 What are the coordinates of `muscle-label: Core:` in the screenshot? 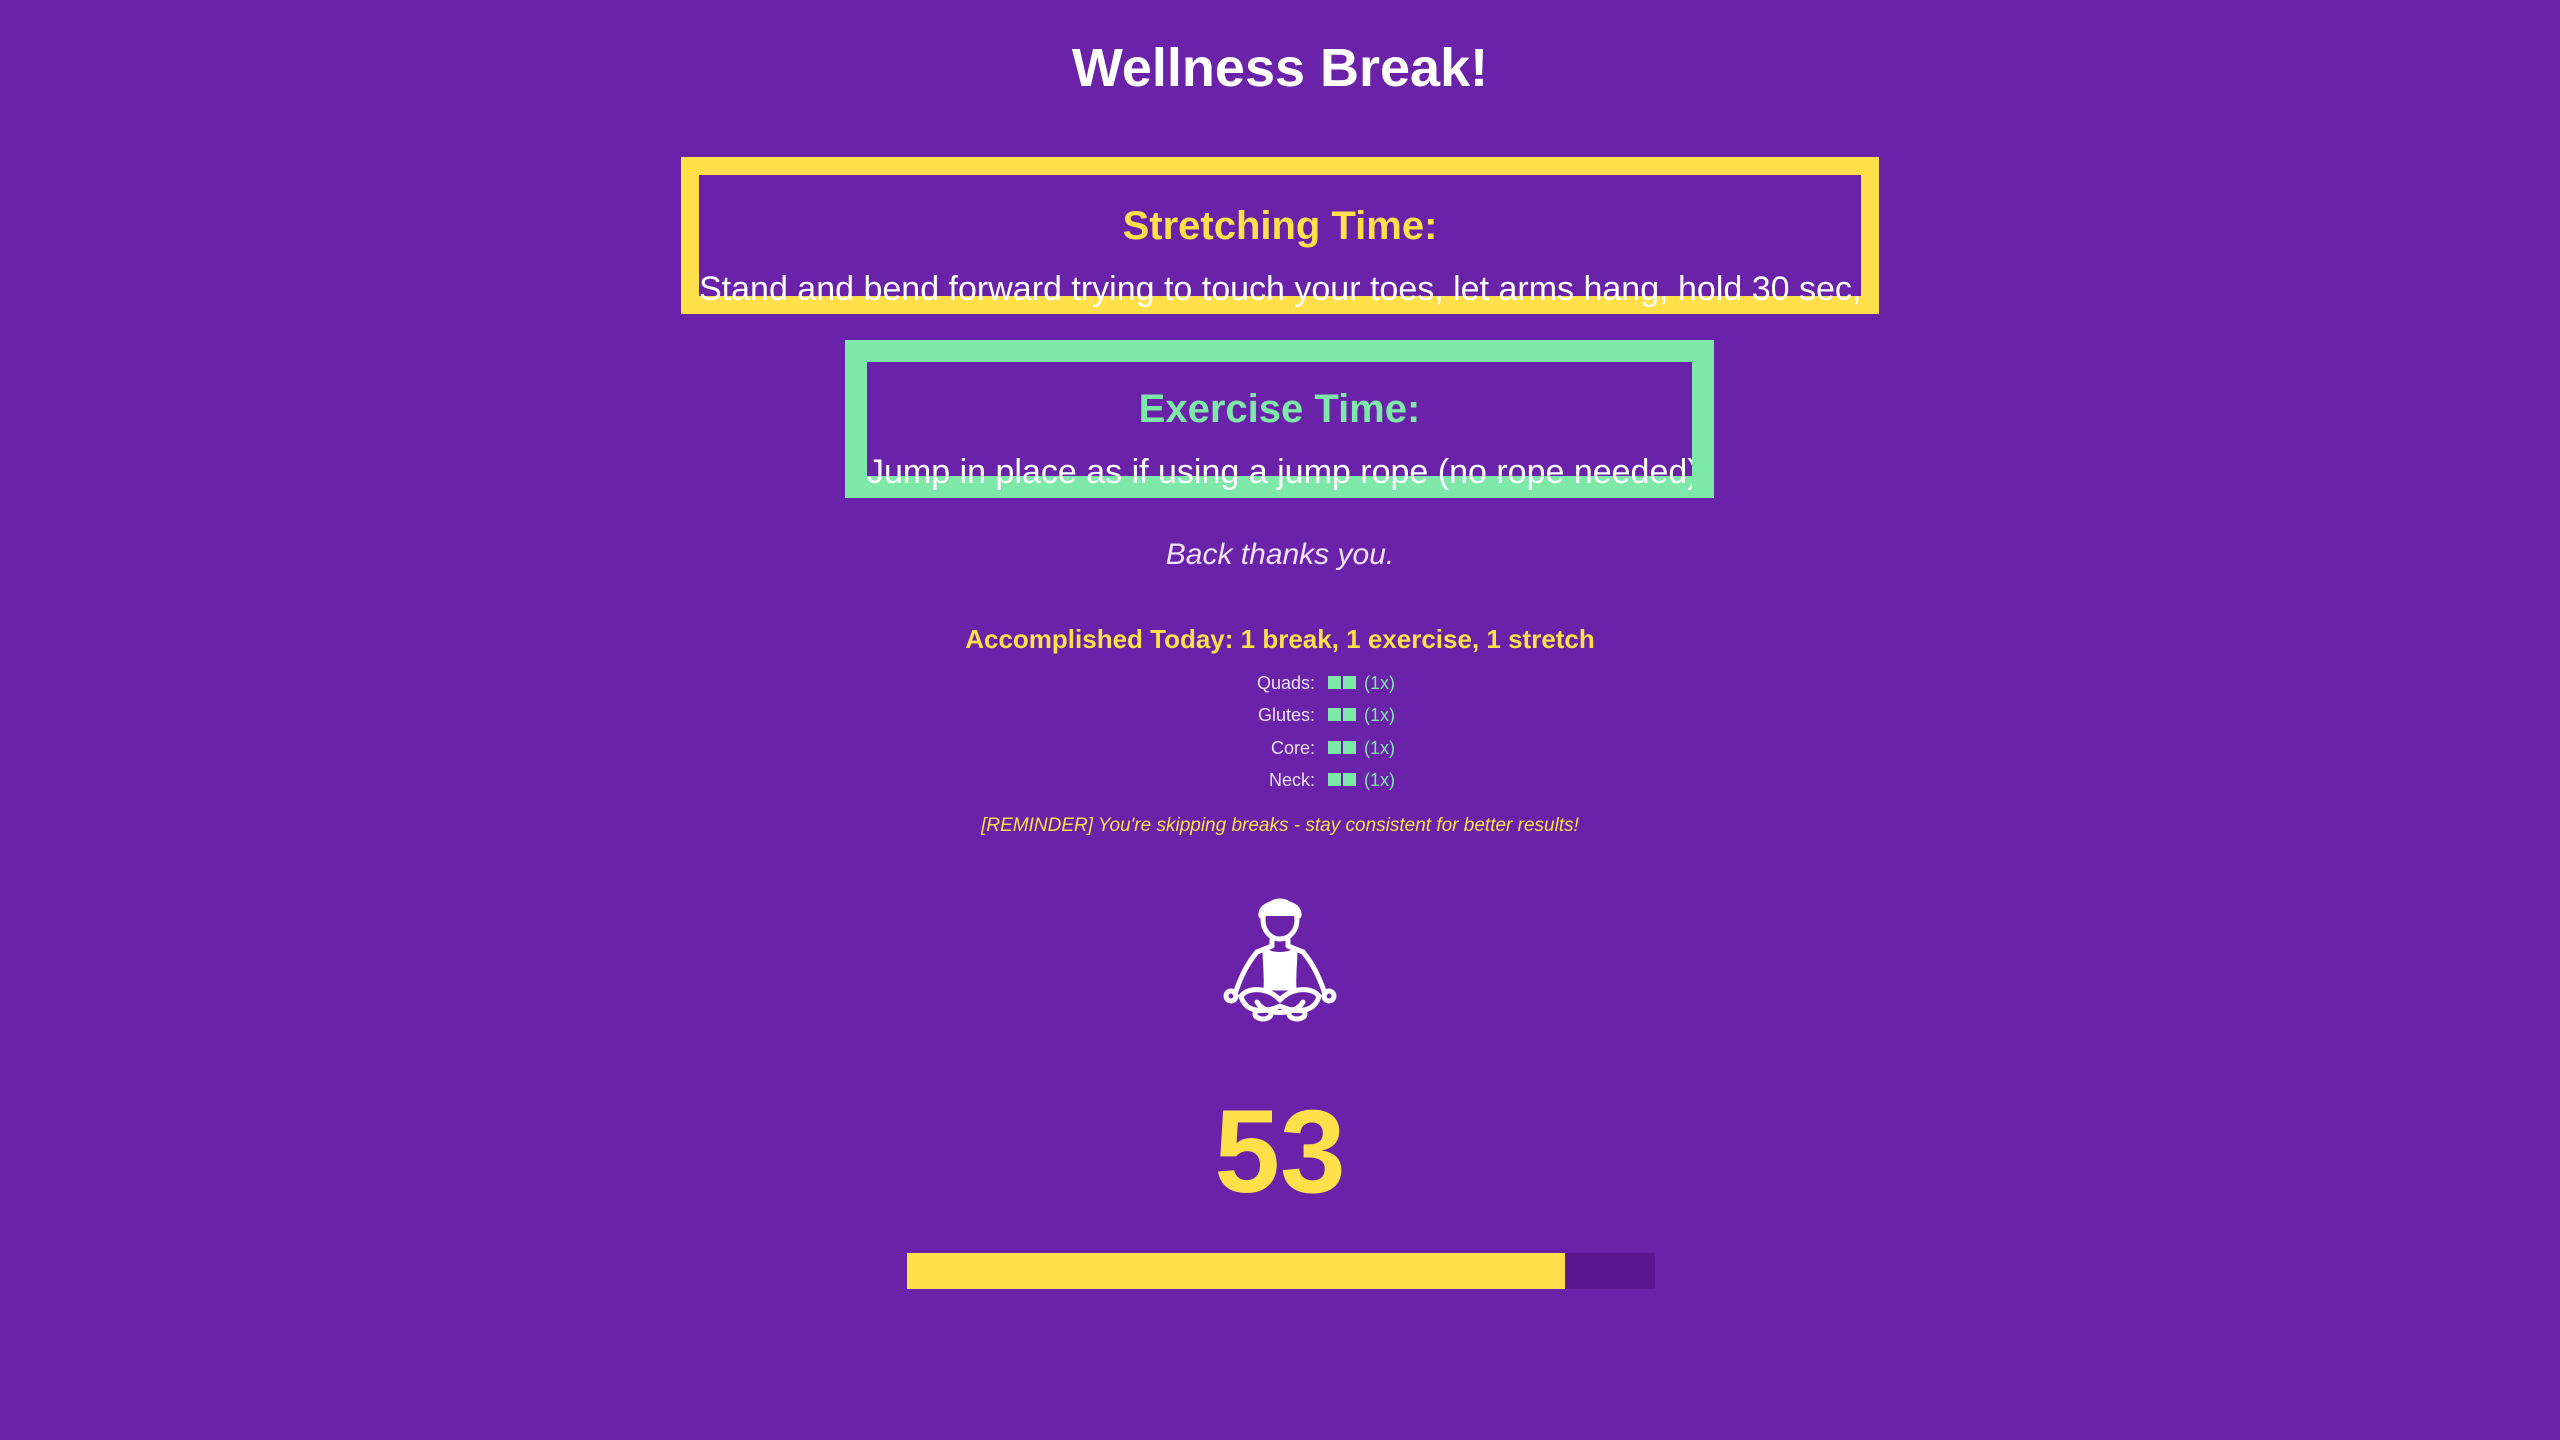 It's located at (1292, 748).